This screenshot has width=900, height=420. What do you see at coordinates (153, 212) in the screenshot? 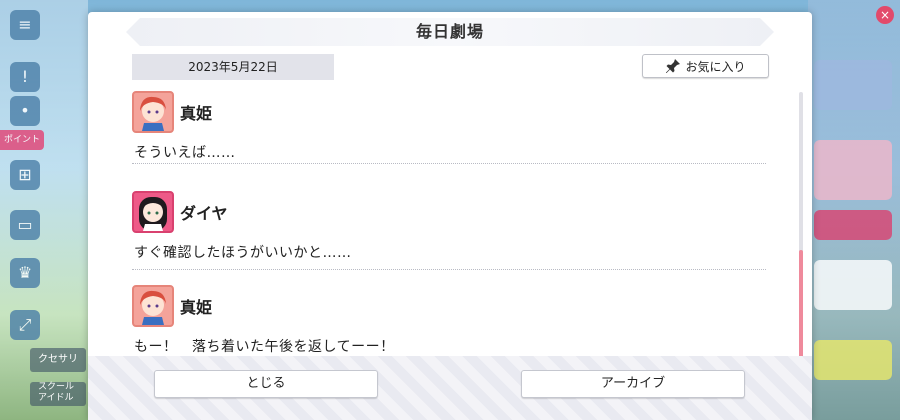
I see `dia-avatar` at bounding box center [153, 212].